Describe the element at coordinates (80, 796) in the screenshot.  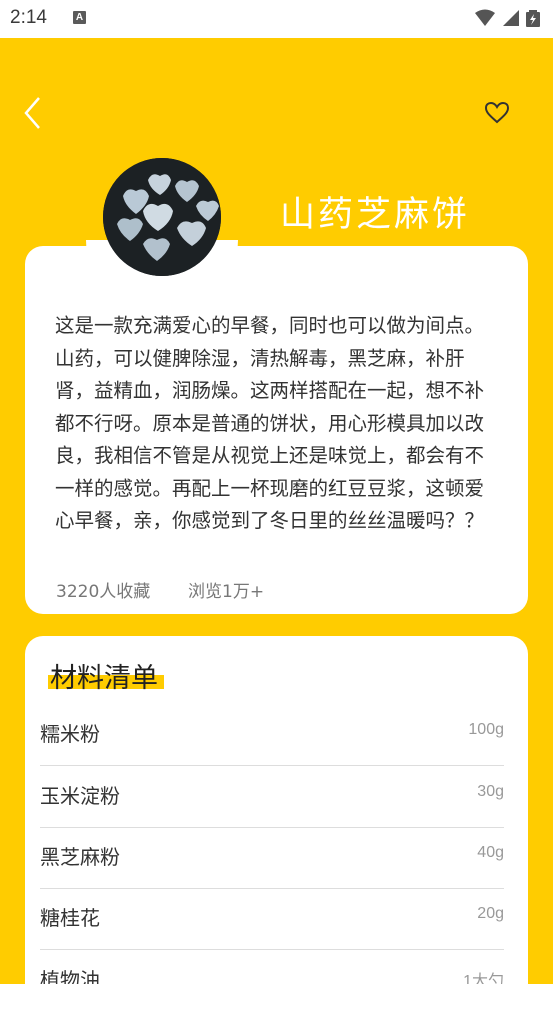
I see `ingredient-name: 玉米淀粉` at that location.